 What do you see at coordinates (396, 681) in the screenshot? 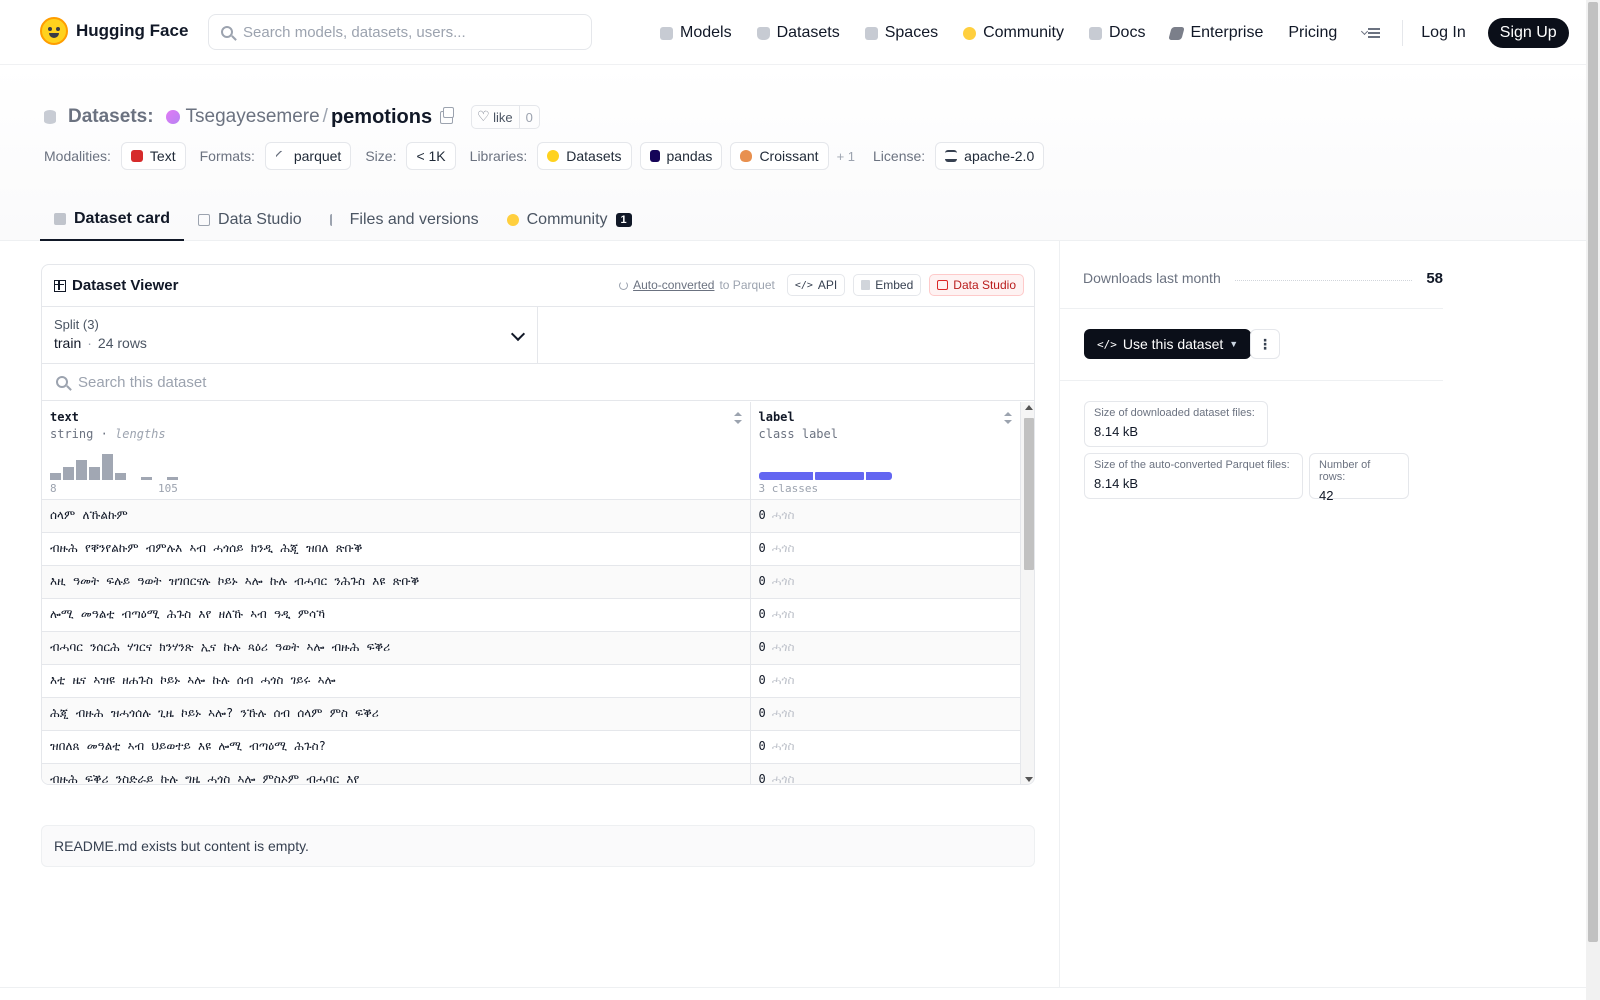
I see `cell-text: እቲ ዜና ኣዝዩ ዘሐጉስ ኮይኑ ኣሎ ኩሉ ሰብ ሓጎስ ገይሩ ኣሎ` at bounding box center [396, 681].